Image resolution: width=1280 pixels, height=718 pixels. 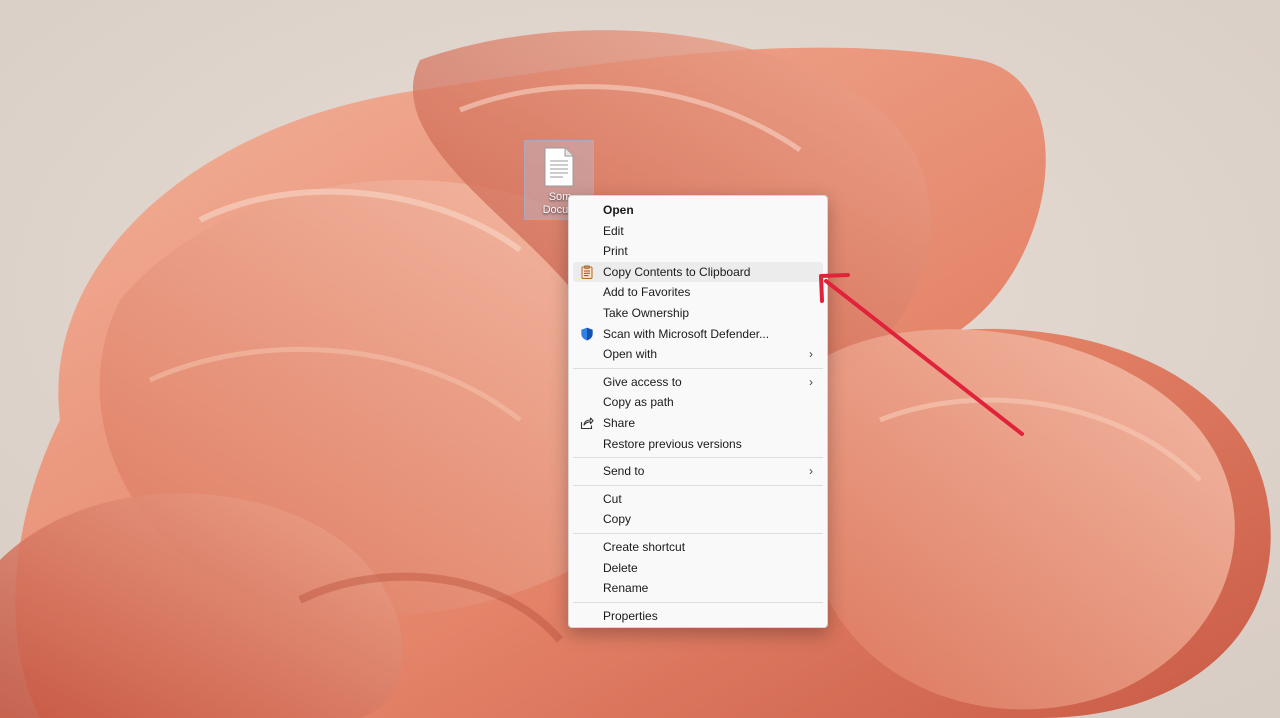 I want to click on menu-item-share: Share, so click(x=698, y=423).